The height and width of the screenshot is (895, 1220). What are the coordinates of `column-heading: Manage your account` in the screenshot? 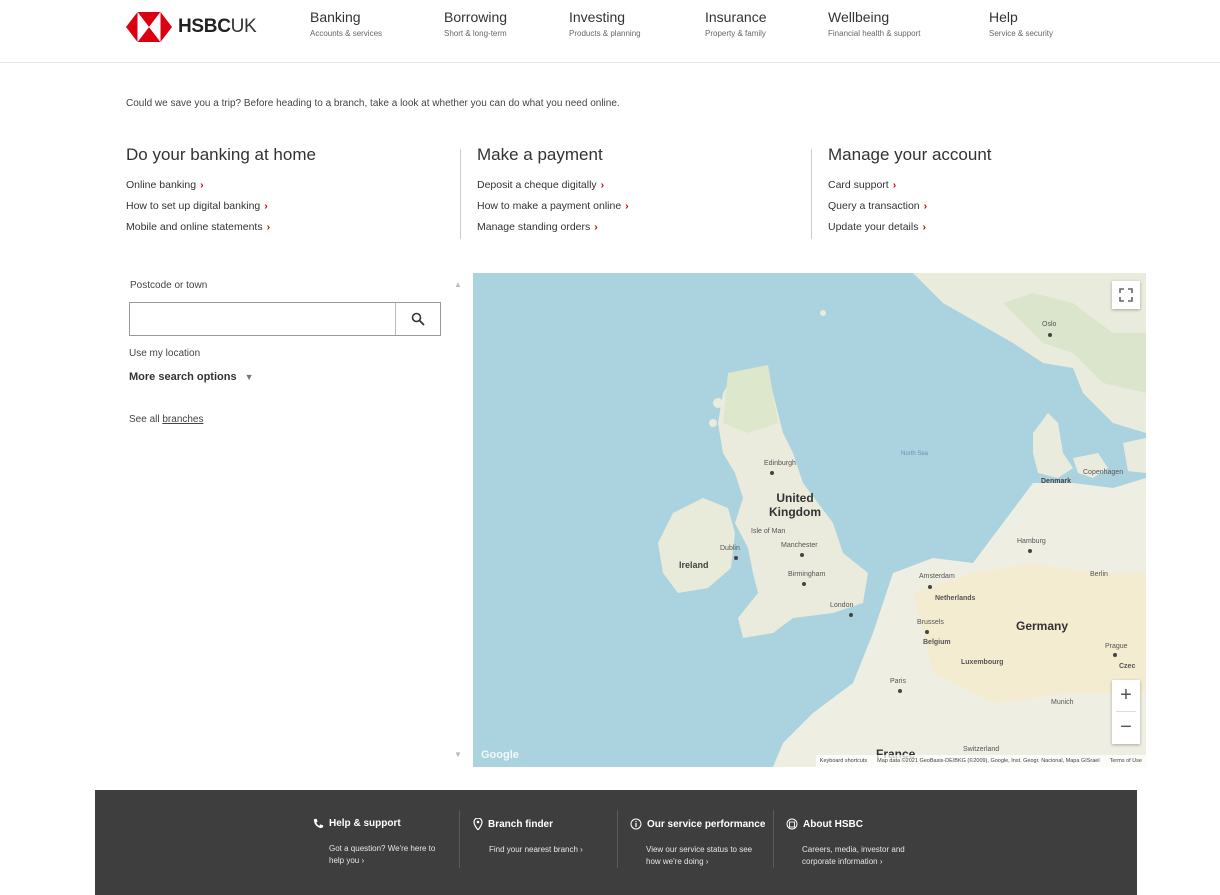 It's located at (910, 154).